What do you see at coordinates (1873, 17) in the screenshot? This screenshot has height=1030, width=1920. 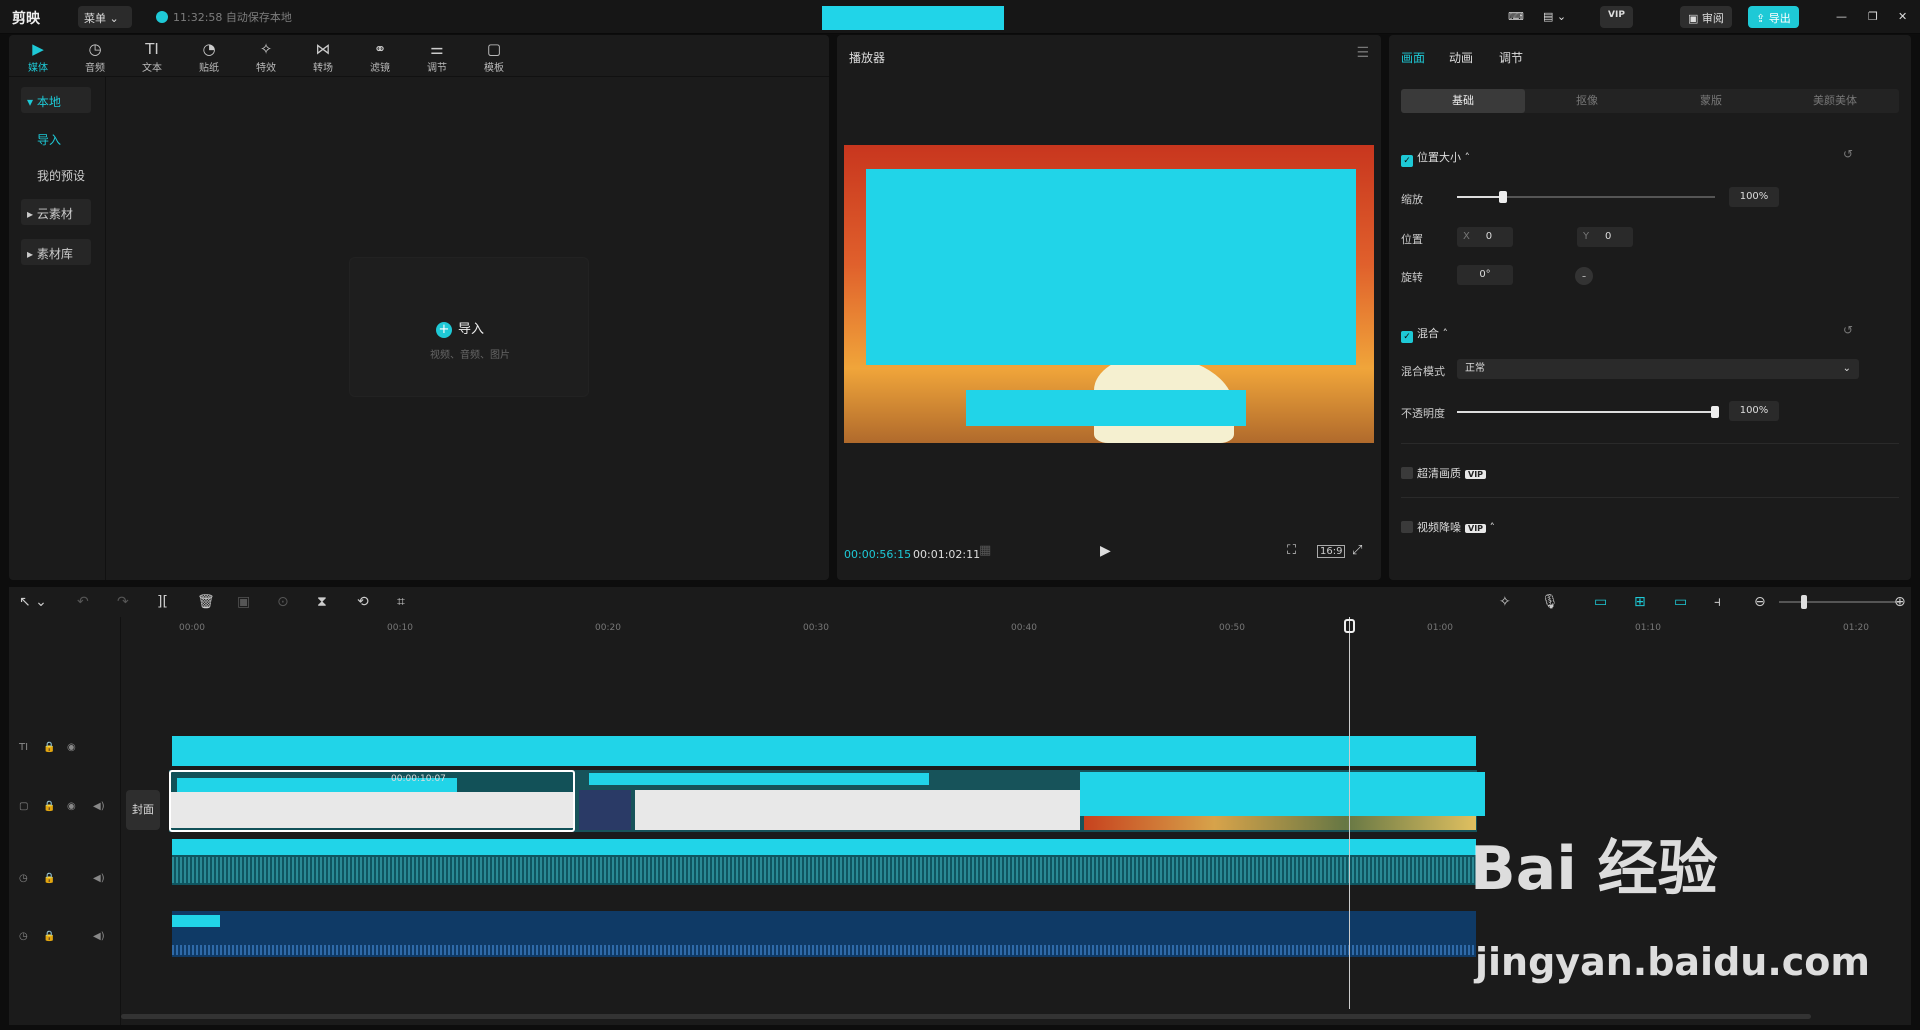 I see `maximize-icon: ❐` at bounding box center [1873, 17].